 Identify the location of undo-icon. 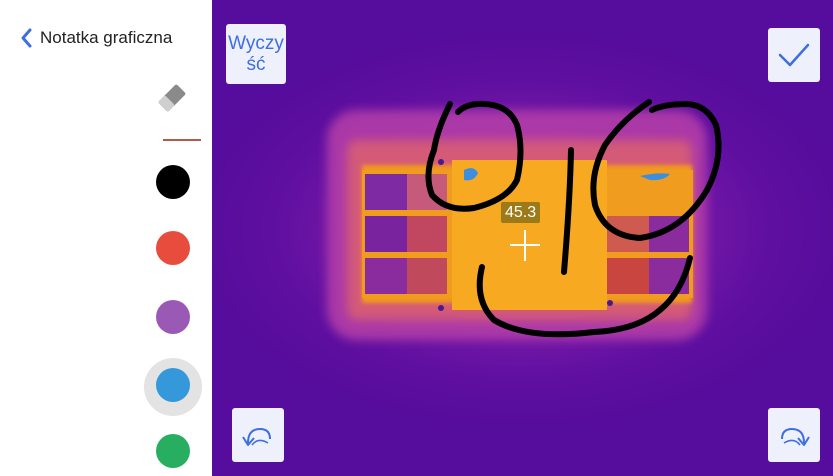
(256, 436).